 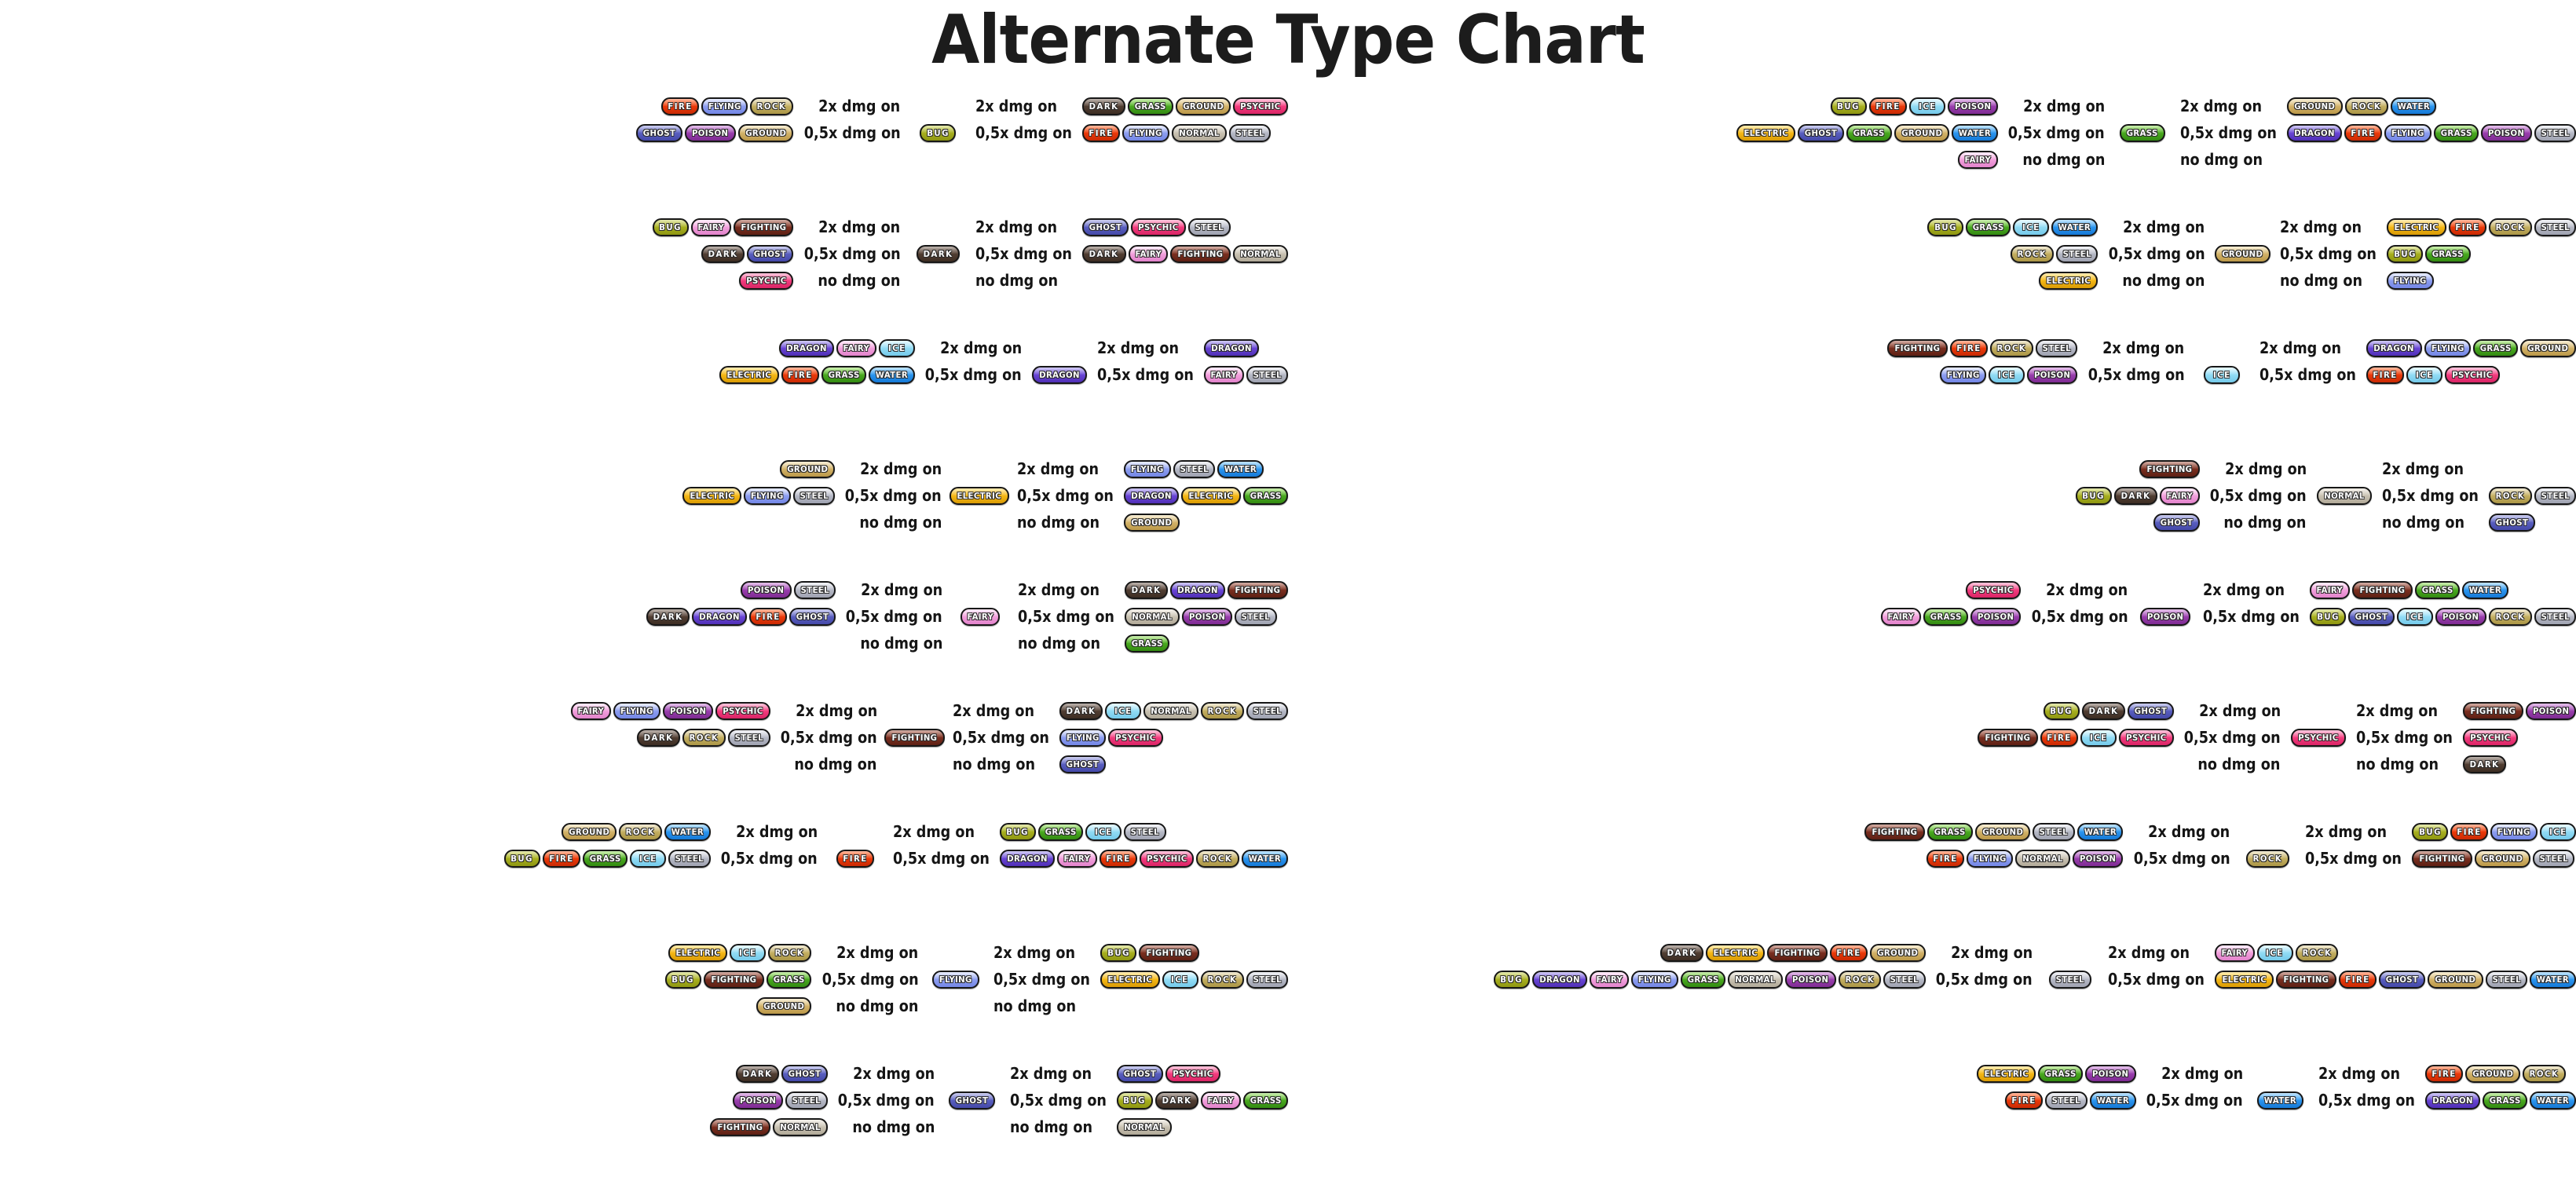 I want to click on subject-type-badge-ground: GROUND, so click(x=2242, y=253).